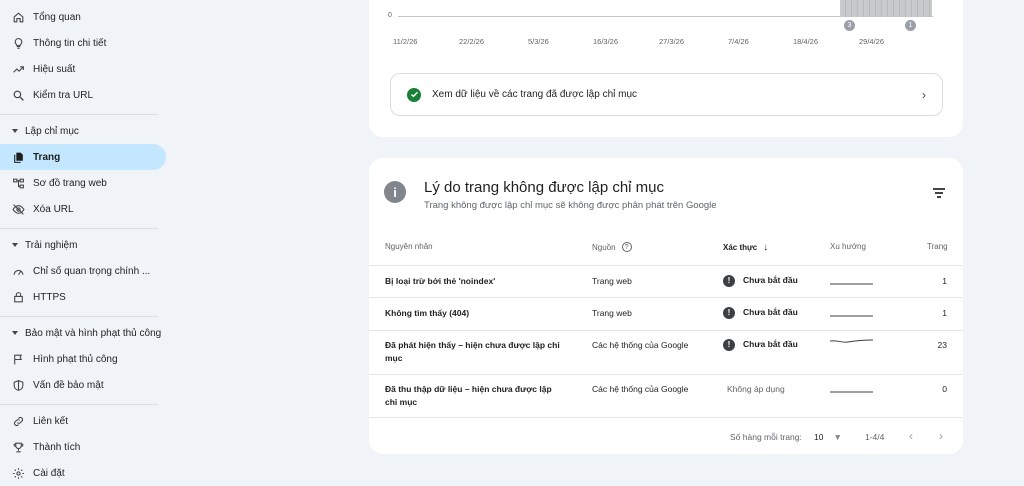  What do you see at coordinates (875, 437) in the screenshot?
I see `pagination-range: 1-4/4` at bounding box center [875, 437].